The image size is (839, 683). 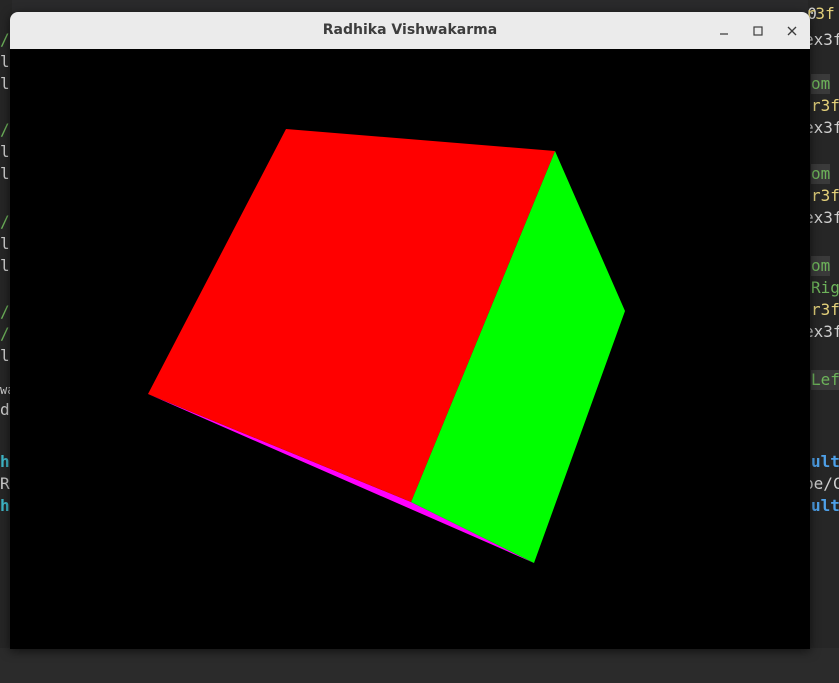 I want to click on maximize-button, so click(x=758, y=31).